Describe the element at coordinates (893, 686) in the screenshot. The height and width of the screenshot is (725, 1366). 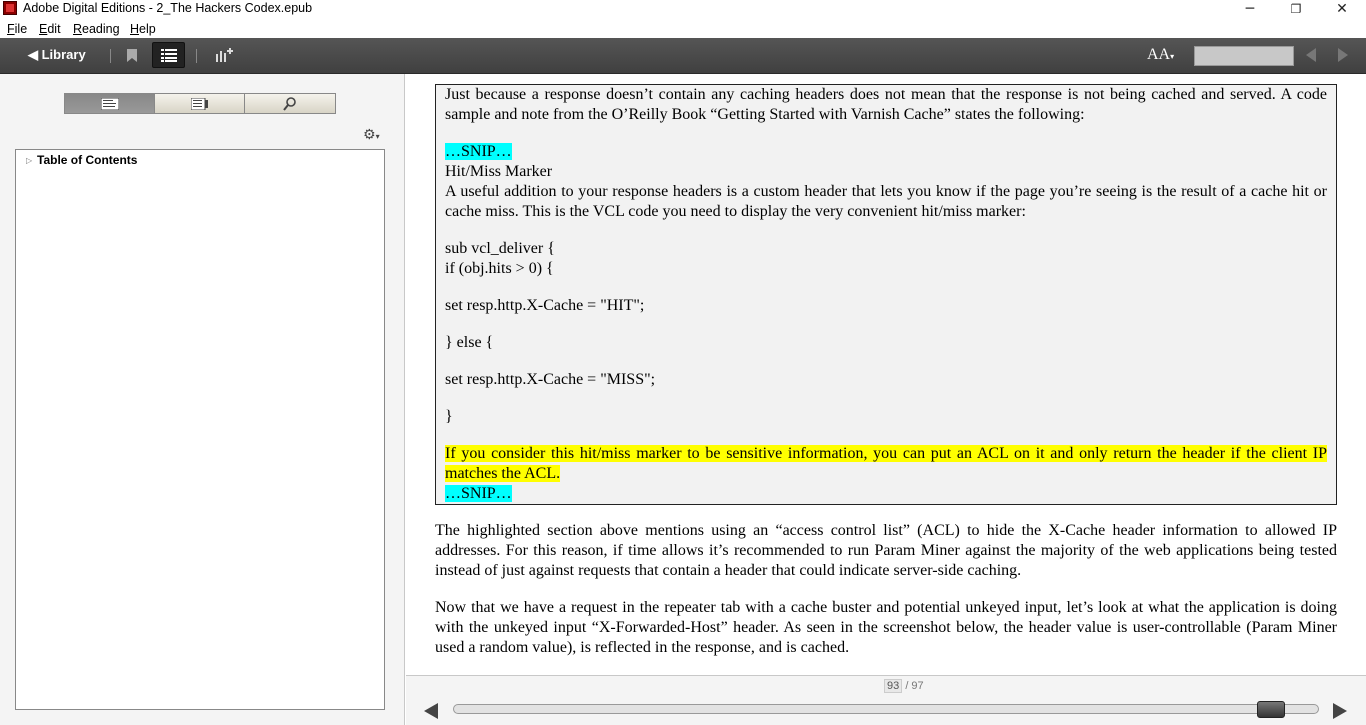
I see `current-page: 93` at that location.